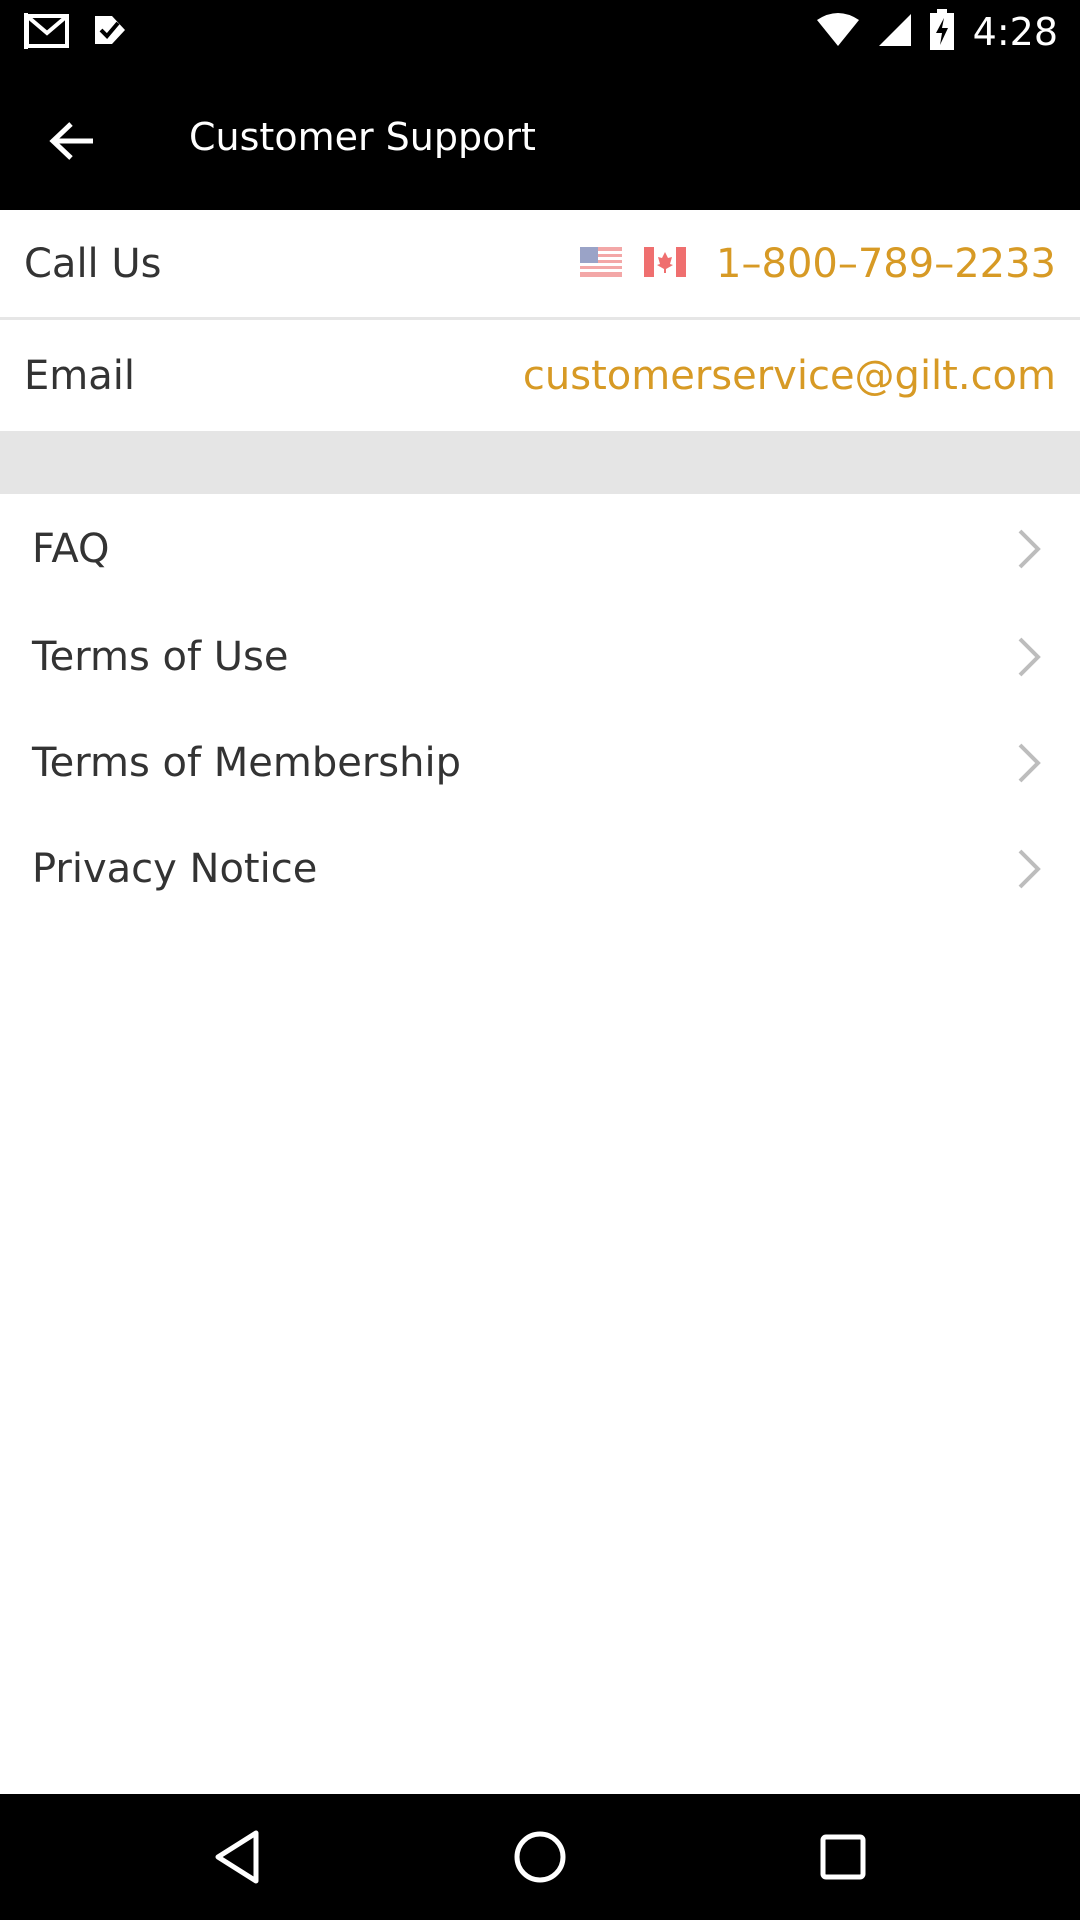 This screenshot has width=1080, height=1920. What do you see at coordinates (362, 137) in the screenshot?
I see `page-title: Customer Support` at bounding box center [362, 137].